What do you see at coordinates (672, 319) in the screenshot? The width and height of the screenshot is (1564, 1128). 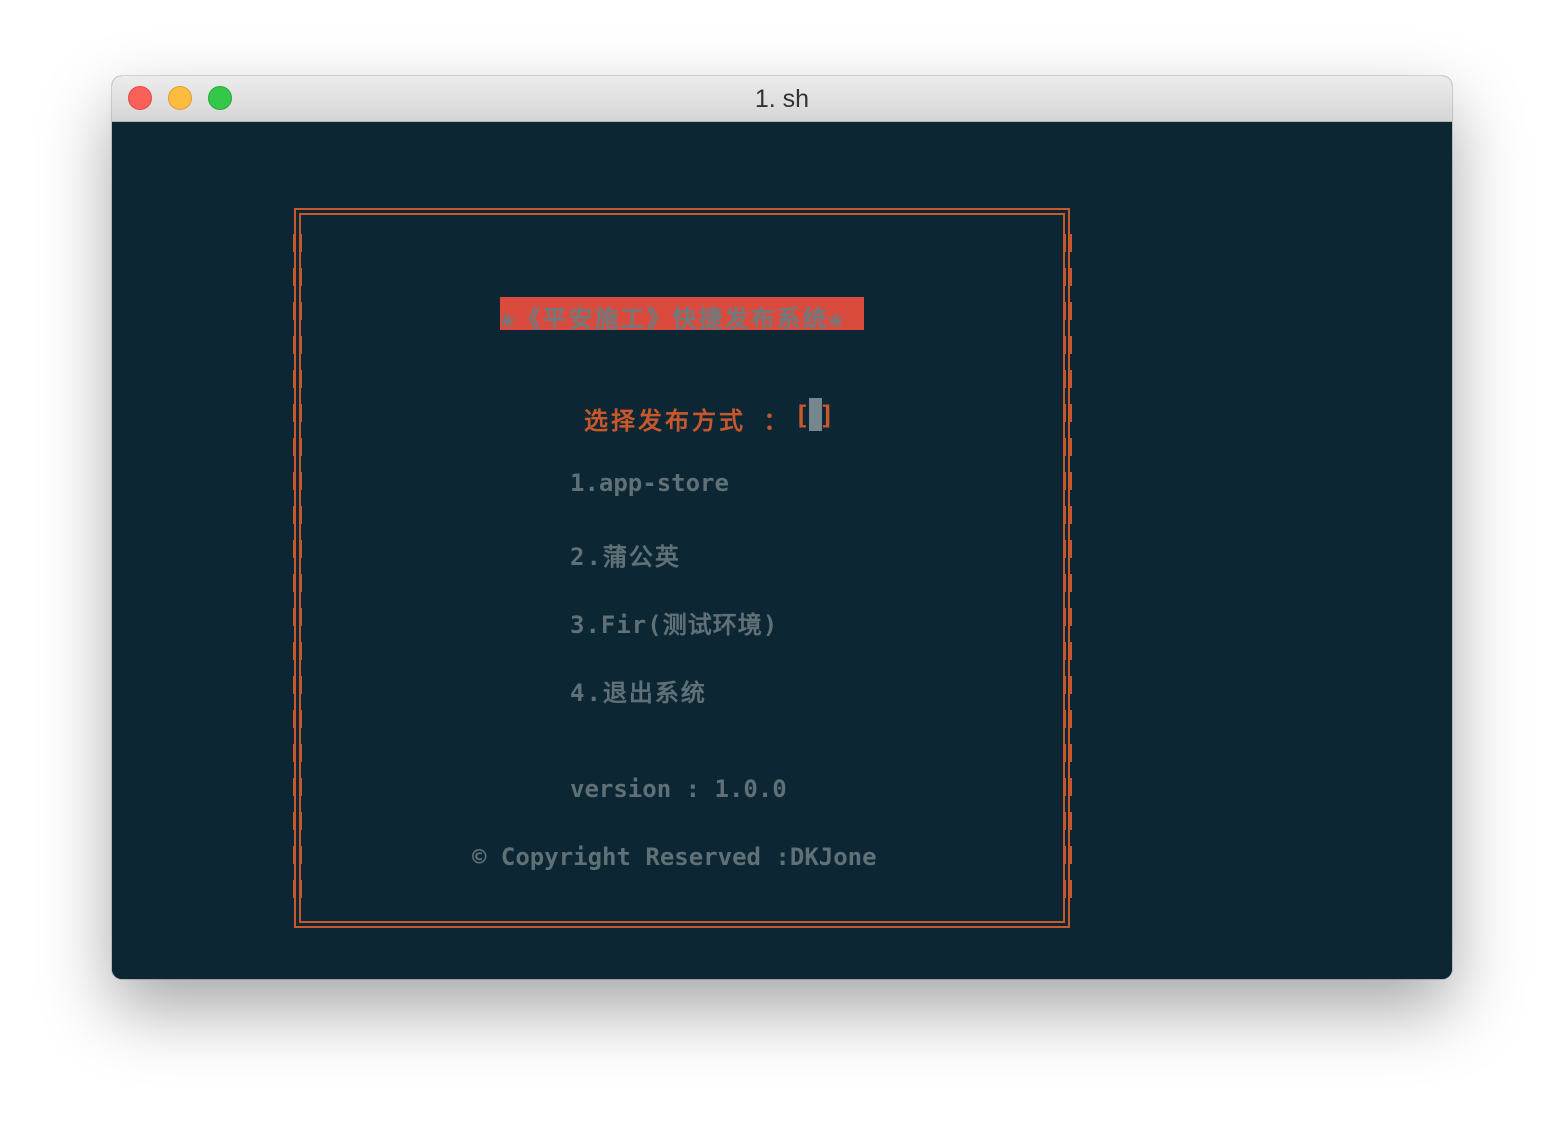 I see `system-title: ❀《平安施工》快捷发布系统❀` at bounding box center [672, 319].